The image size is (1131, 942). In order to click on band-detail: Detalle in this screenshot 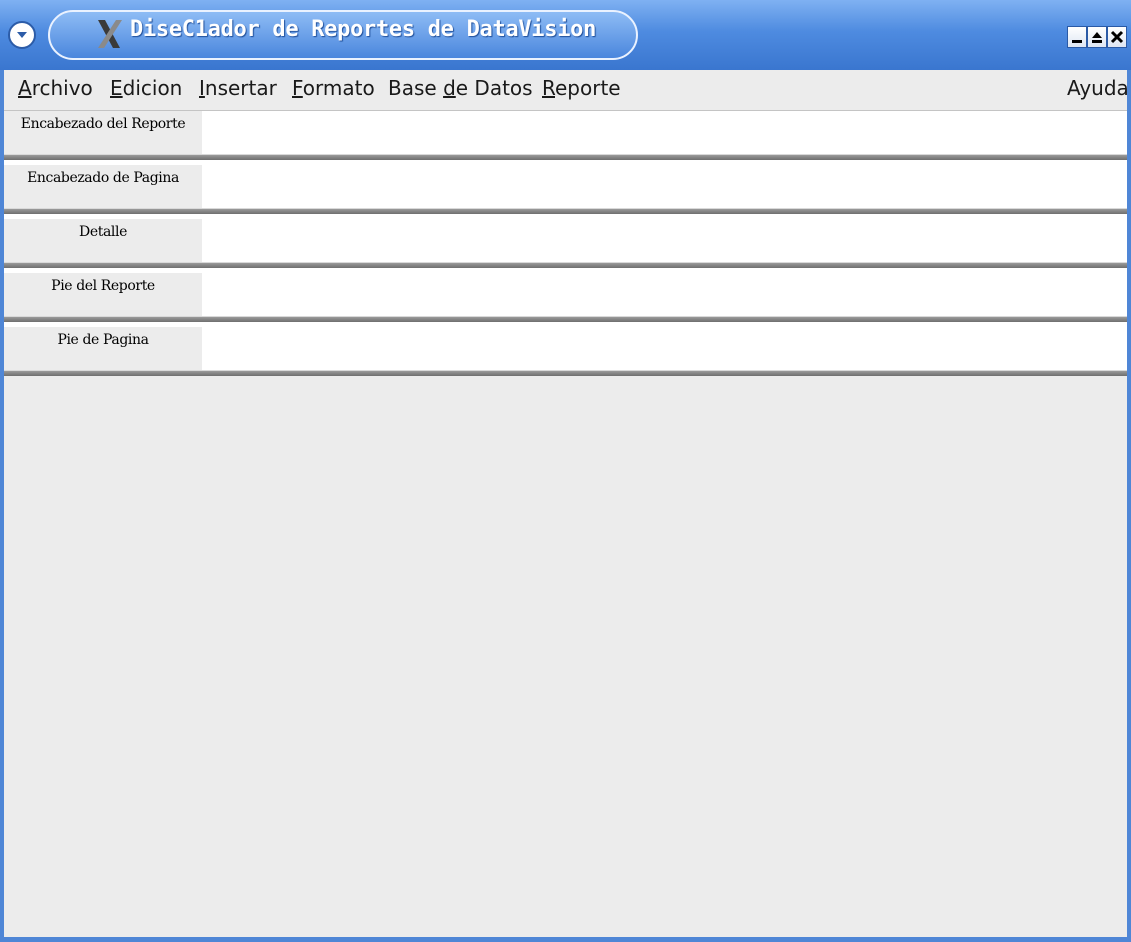, I will do `click(565, 246)`.